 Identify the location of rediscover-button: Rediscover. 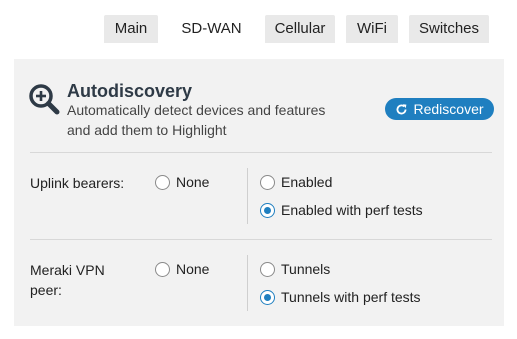
(439, 109).